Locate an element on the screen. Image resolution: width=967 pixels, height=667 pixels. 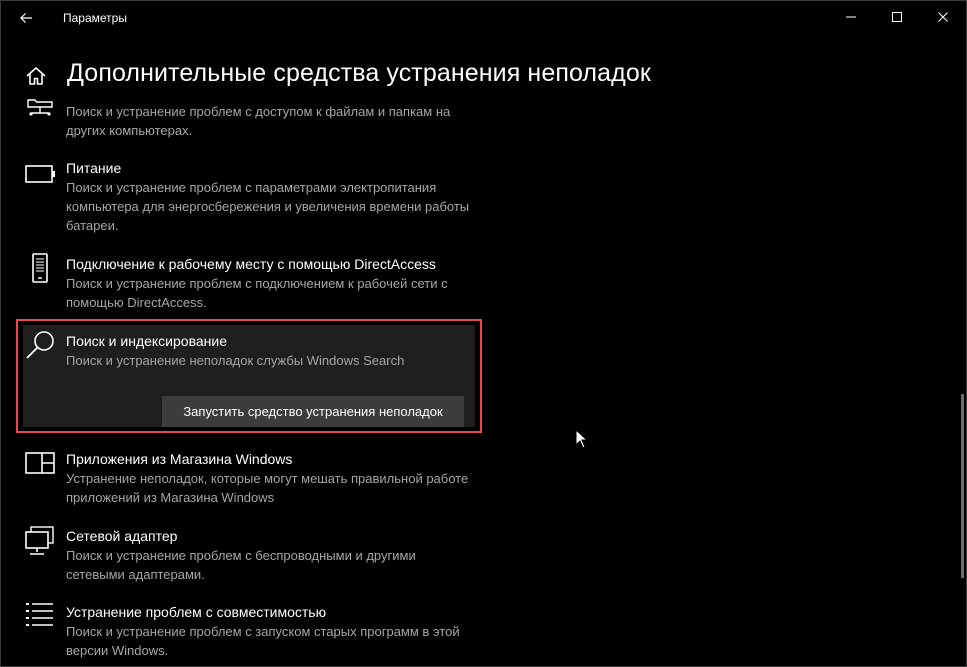
store-apps-icon is located at coordinates (40, 463).